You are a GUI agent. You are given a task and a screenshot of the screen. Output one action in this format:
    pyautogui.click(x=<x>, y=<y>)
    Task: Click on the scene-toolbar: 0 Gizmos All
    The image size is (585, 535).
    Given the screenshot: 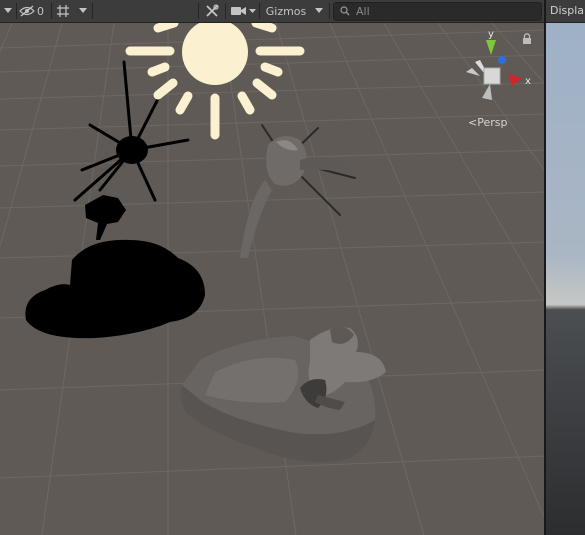 What is the action you would take?
    pyautogui.click(x=272, y=11)
    